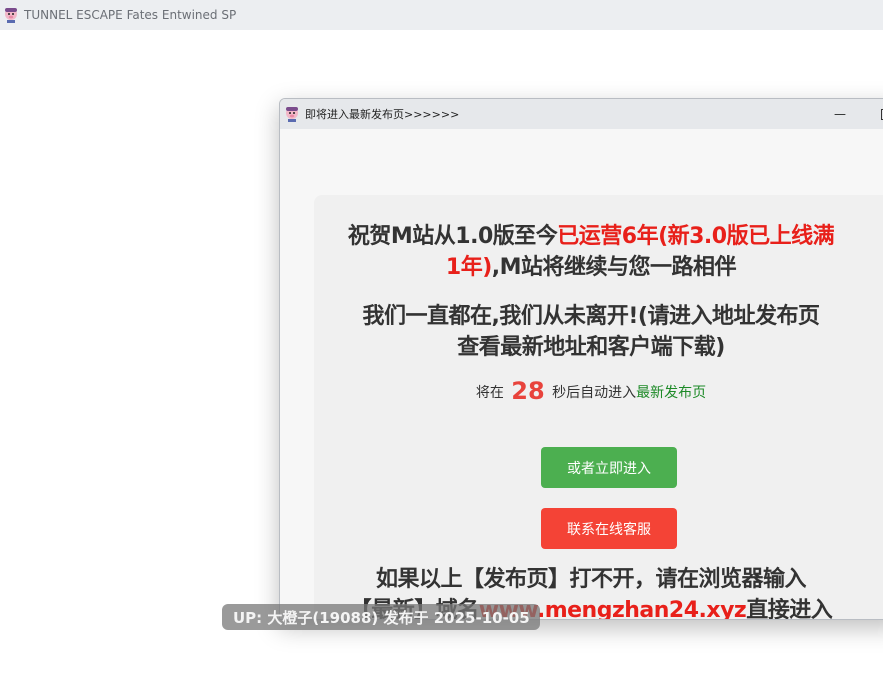  What do you see at coordinates (789, 609) in the screenshot?
I see `fallback-text: 直接进入` at bounding box center [789, 609].